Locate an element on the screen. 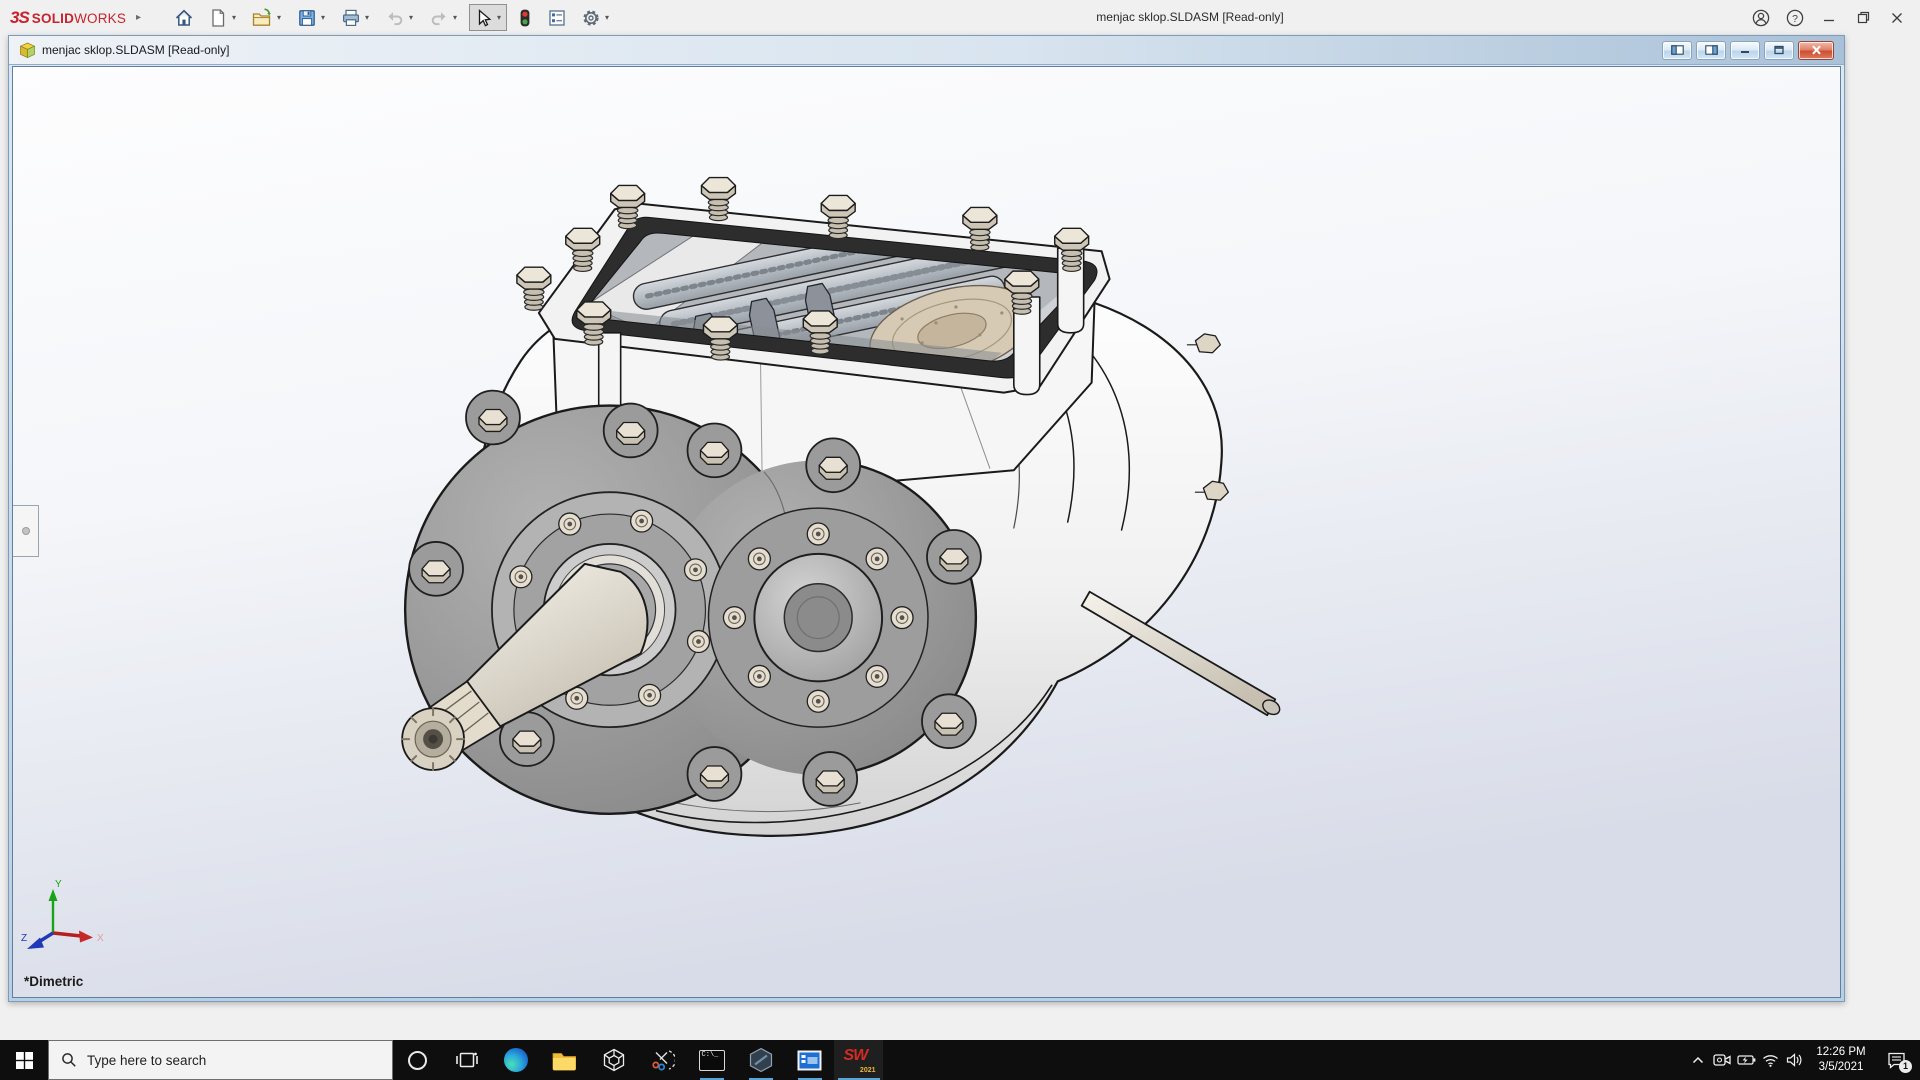 The height and width of the screenshot is (1080, 1920). windows-logo-icon is located at coordinates (24, 1060).